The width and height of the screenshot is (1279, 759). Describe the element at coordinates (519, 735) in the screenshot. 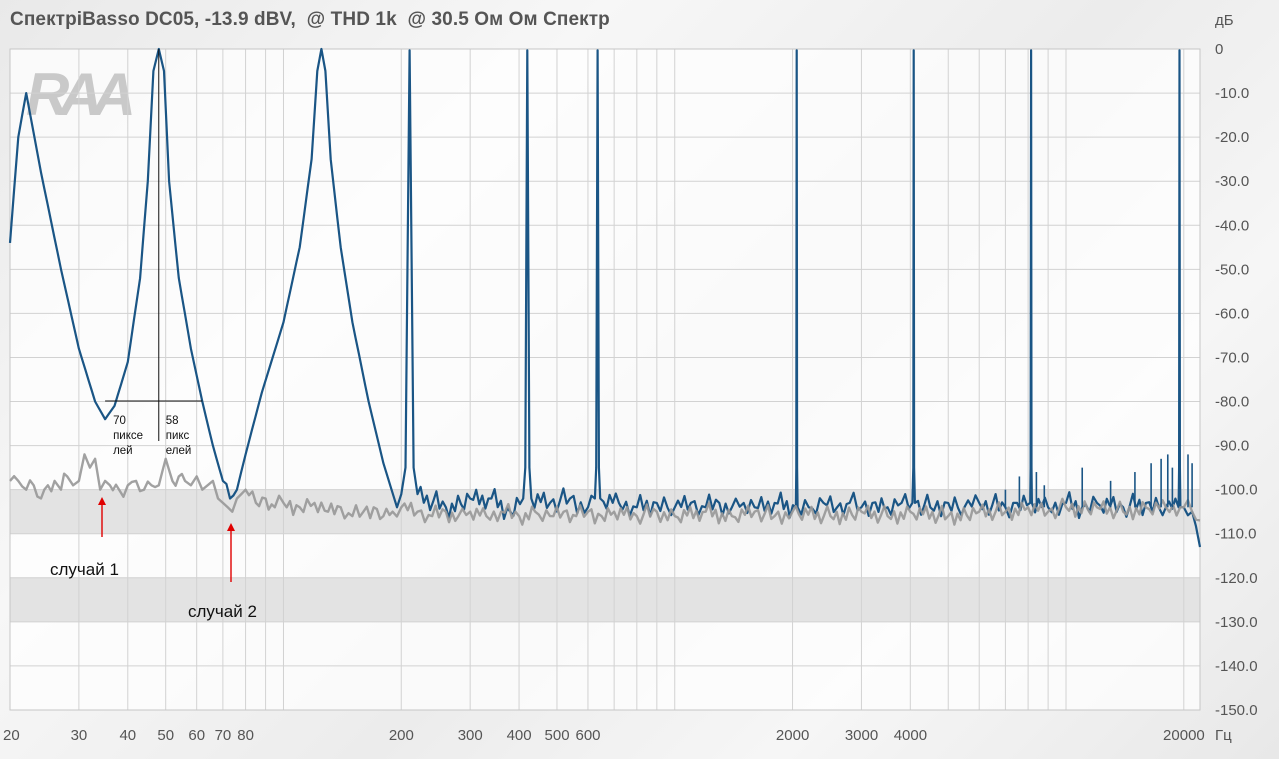

I see `x-tick-label: 400` at that location.